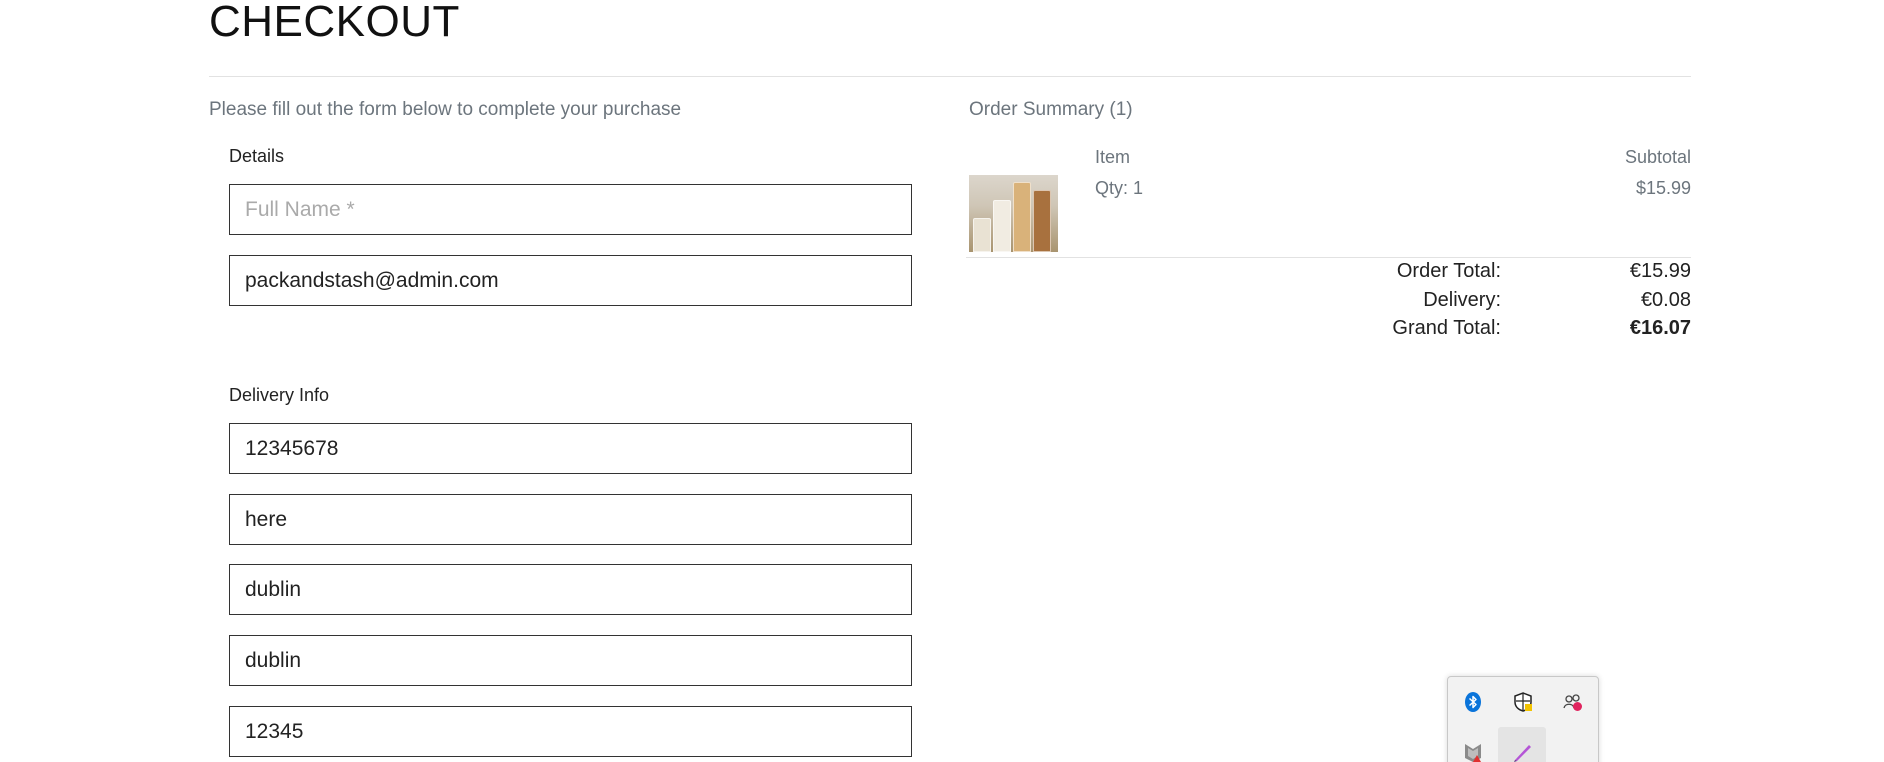 The image size is (1884, 762). What do you see at coordinates (1523, 719) in the screenshot?
I see `system-tray-overflow` at bounding box center [1523, 719].